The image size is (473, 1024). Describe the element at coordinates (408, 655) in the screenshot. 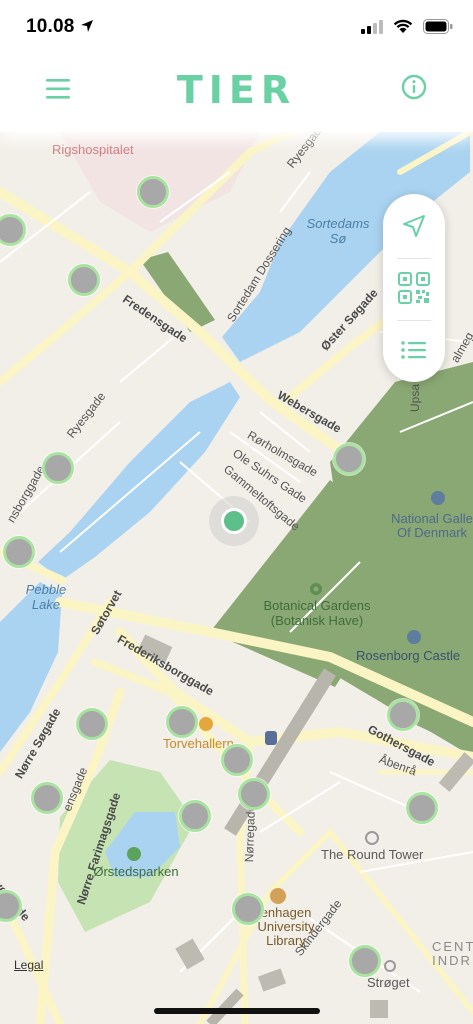

I see `poi-label: Rosenborg Castle` at that location.